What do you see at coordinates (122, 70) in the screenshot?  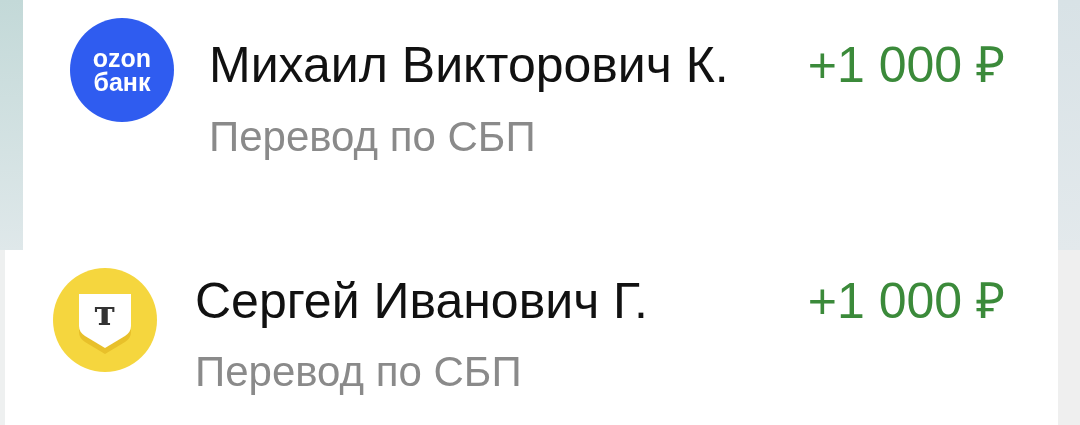 I see `bank-logo: ozon банк` at bounding box center [122, 70].